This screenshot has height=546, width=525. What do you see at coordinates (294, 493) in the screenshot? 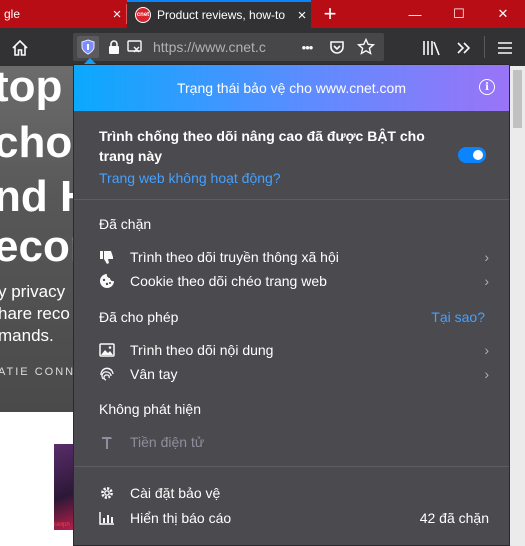
I see `protection-settings-button: Cài đặt bảo vệ` at bounding box center [294, 493].